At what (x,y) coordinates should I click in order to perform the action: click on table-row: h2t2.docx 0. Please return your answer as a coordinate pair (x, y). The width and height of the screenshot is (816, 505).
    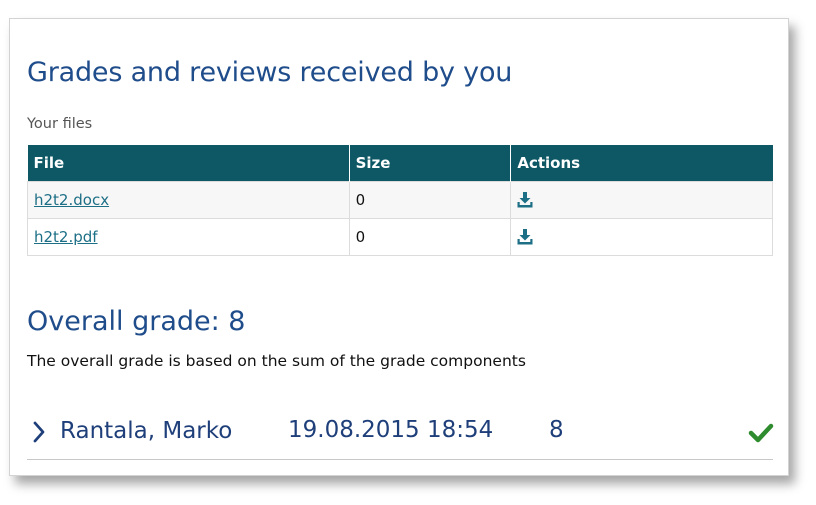
    Looking at the image, I should click on (400, 199).